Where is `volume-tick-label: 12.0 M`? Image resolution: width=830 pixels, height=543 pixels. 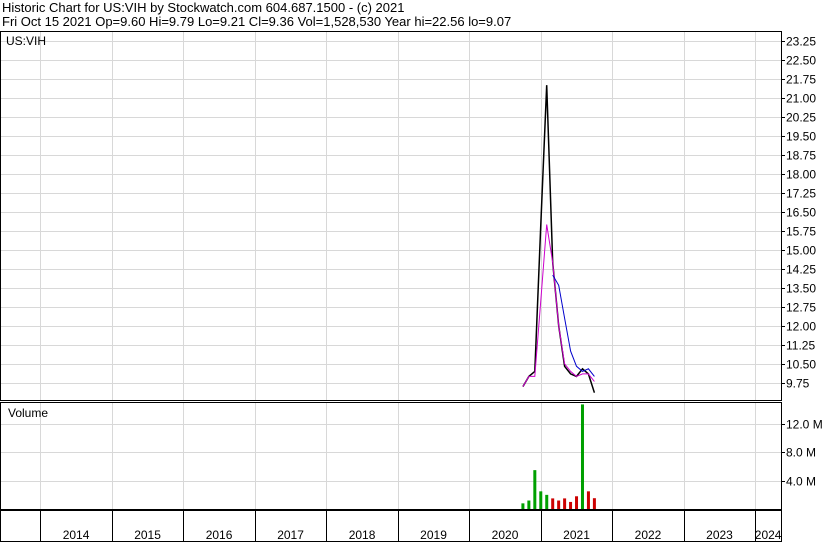 volume-tick-label: 12.0 M is located at coordinates (804, 425).